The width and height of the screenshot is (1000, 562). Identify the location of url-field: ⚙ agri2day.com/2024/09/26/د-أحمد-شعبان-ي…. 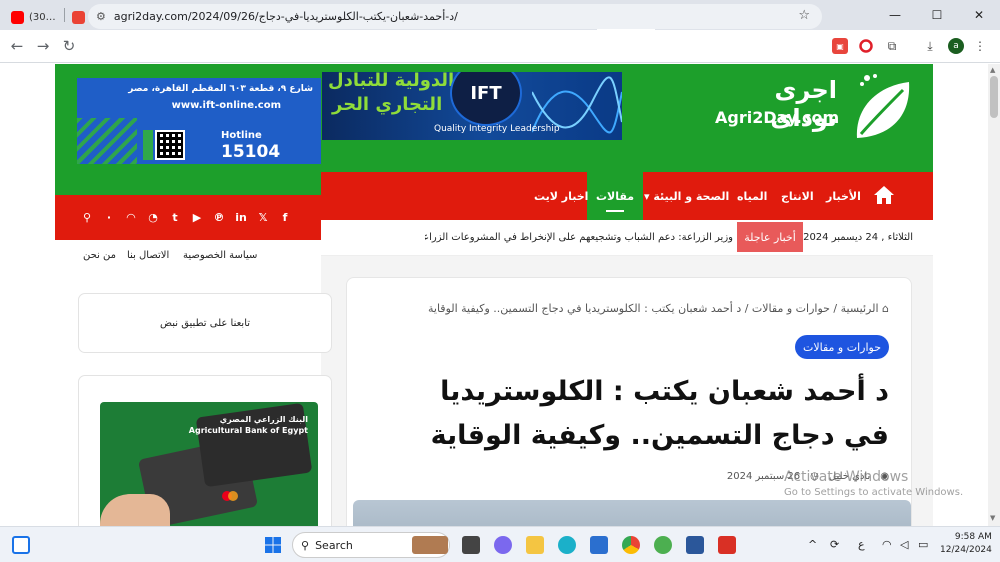
(455, 16).